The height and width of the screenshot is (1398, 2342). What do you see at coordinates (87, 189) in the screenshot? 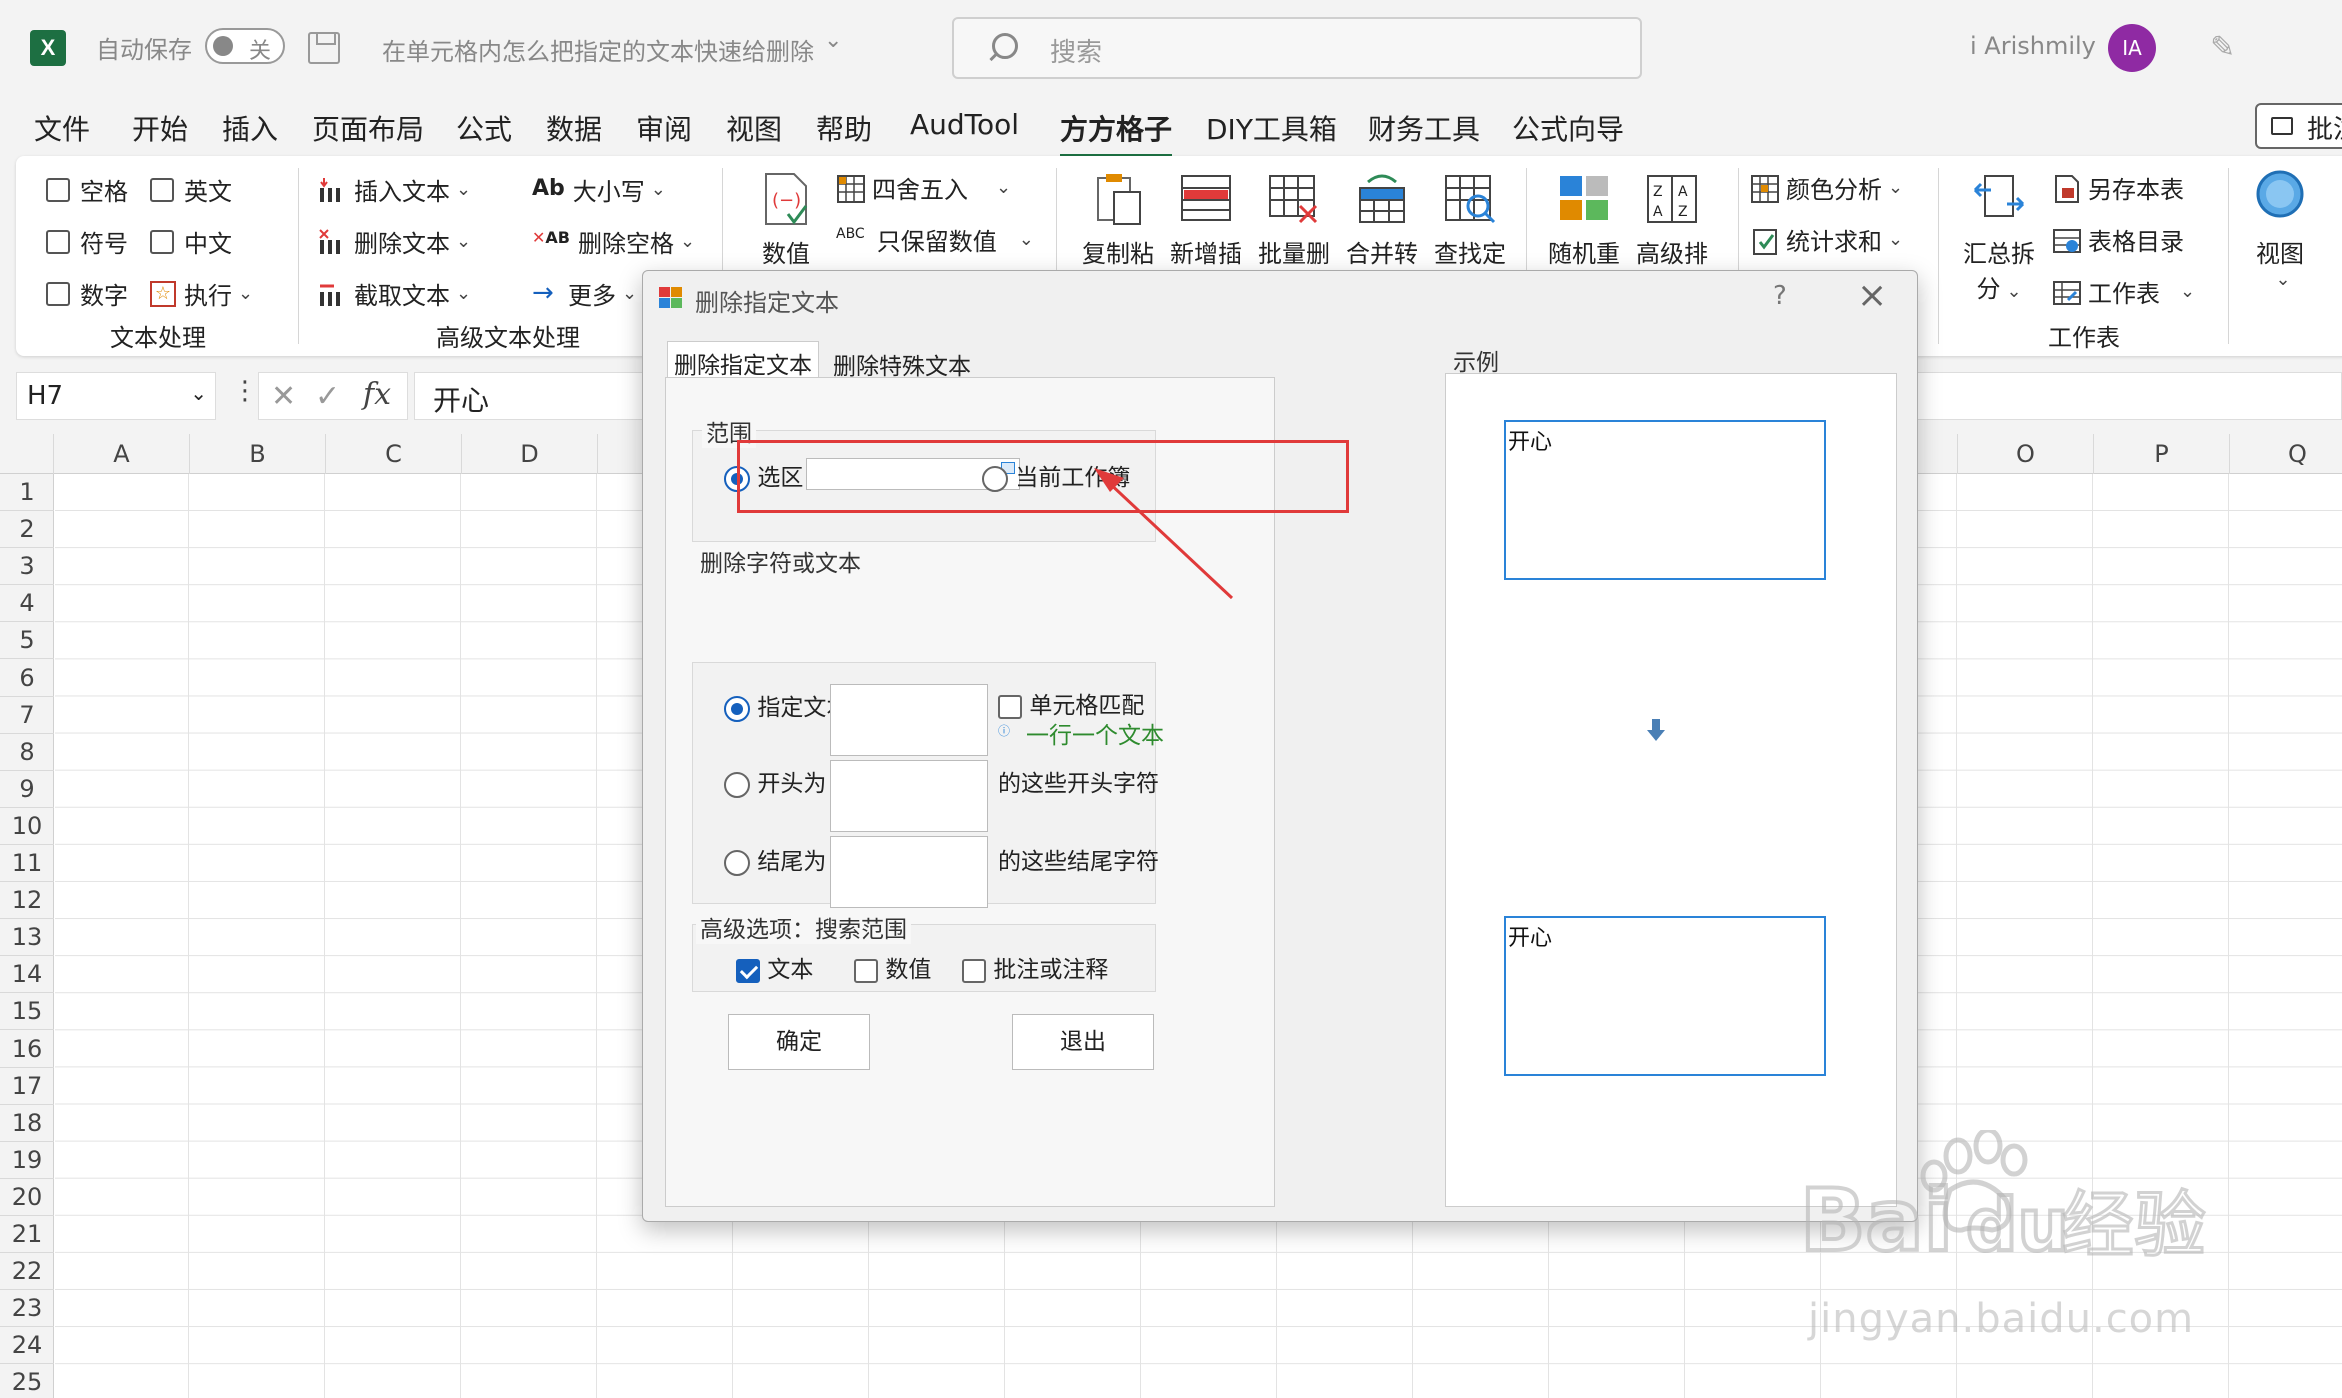
I see `space-checkbox: 空格` at bounding box center [87, 189].